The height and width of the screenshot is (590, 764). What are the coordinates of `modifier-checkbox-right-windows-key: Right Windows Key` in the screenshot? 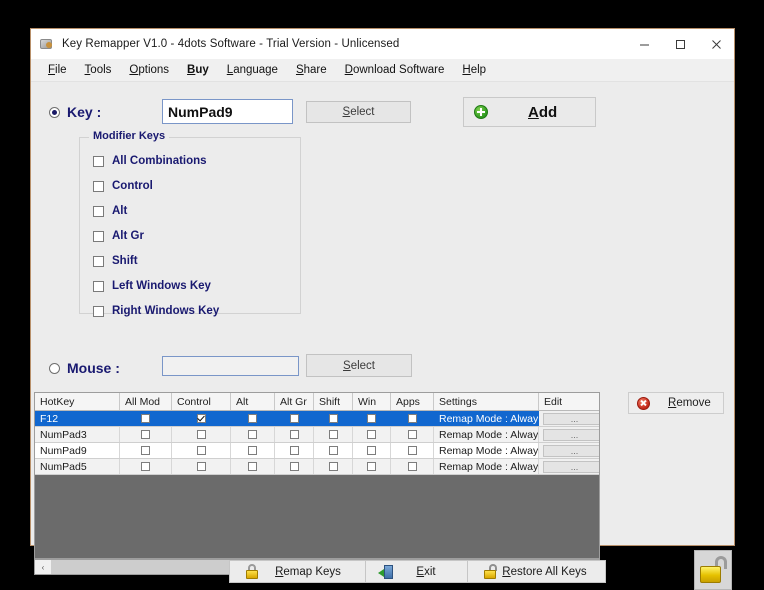 It's located at (156, 311).